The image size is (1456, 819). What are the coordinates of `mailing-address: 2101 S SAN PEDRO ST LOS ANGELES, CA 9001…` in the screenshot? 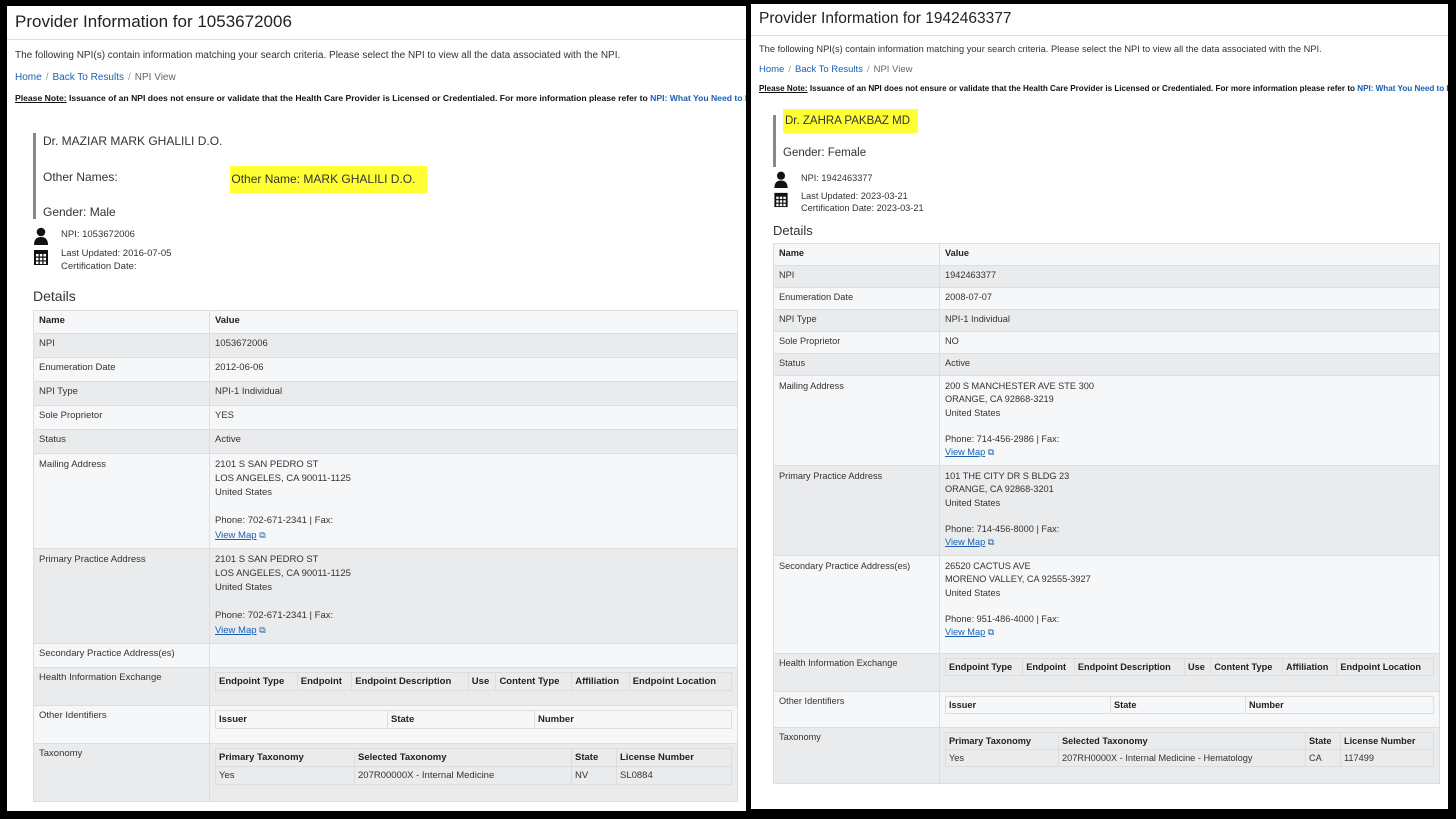 It's located at (473, 501).